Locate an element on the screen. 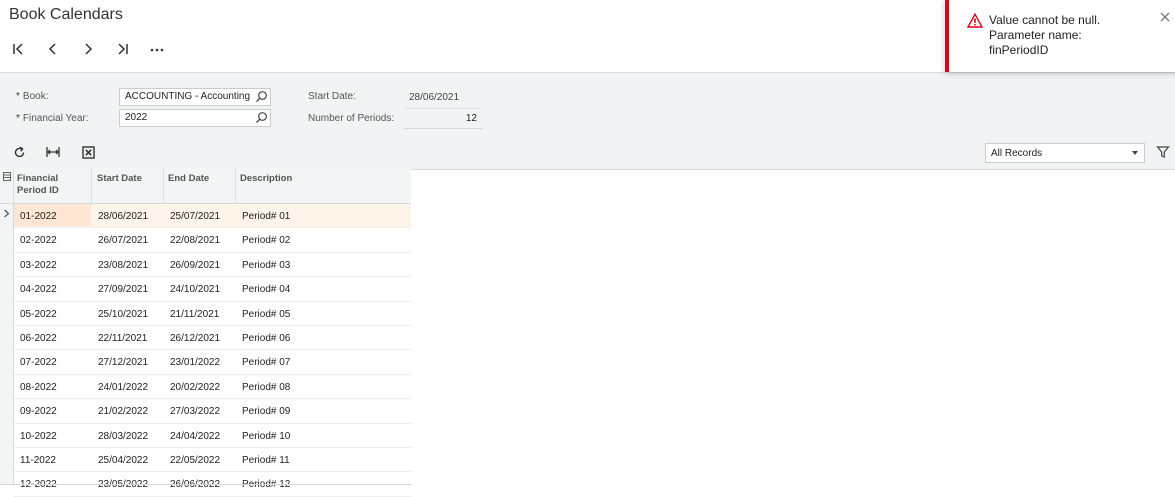  cell-end-date: 22/08/2021 is located at coordinates (195, 240).